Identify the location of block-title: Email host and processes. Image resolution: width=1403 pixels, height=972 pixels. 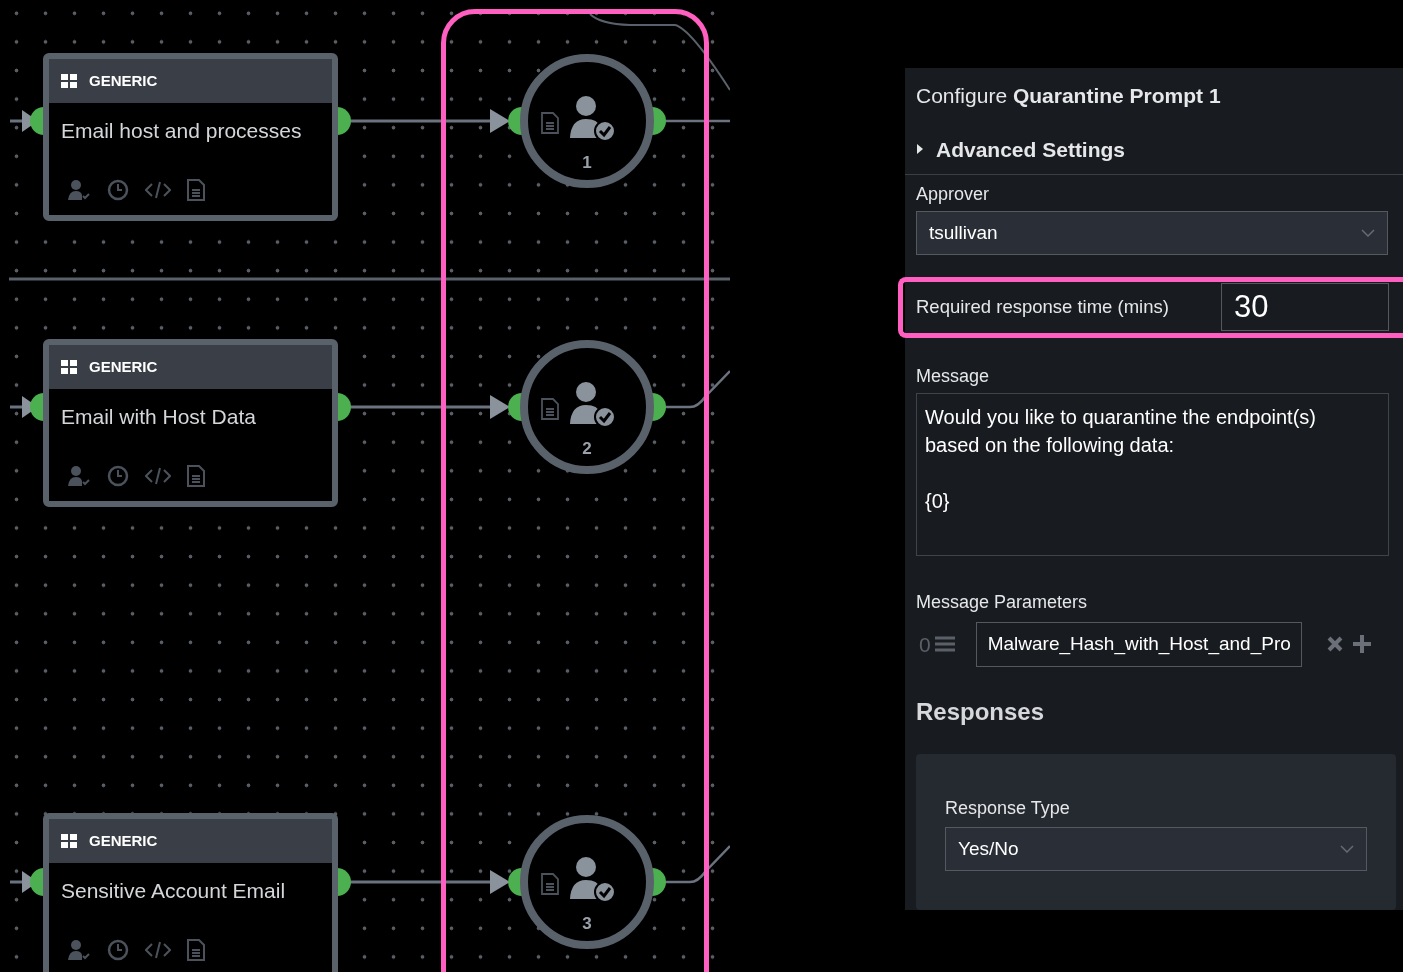
(181, 131).